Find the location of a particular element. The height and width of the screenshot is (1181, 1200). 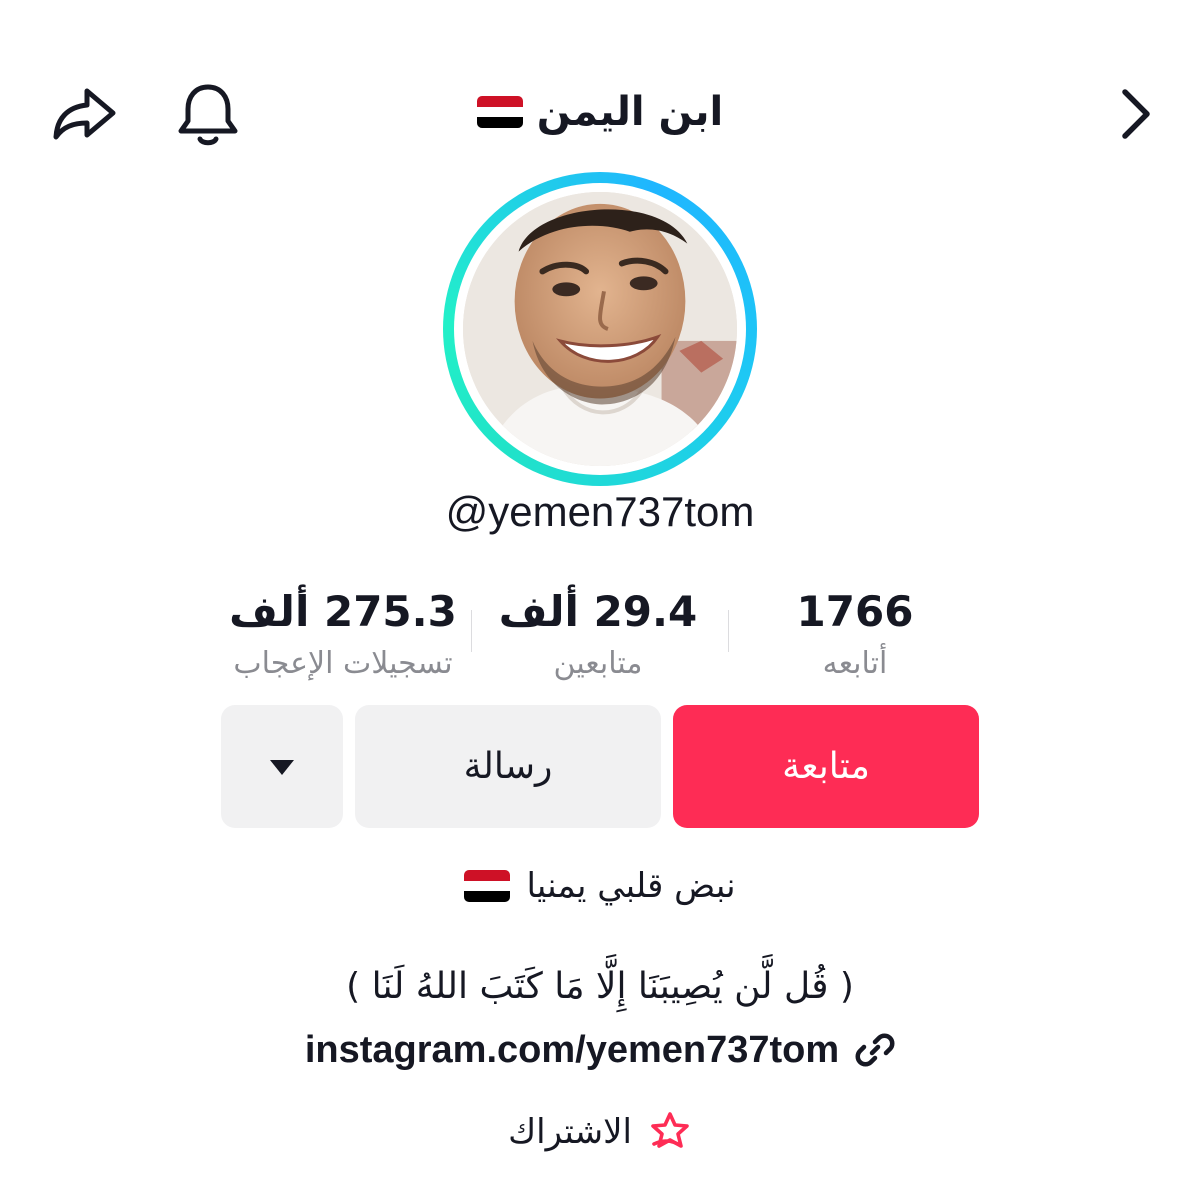

followers-stat: 29.4 ألف متابعين is located at coordinates (598, 633).